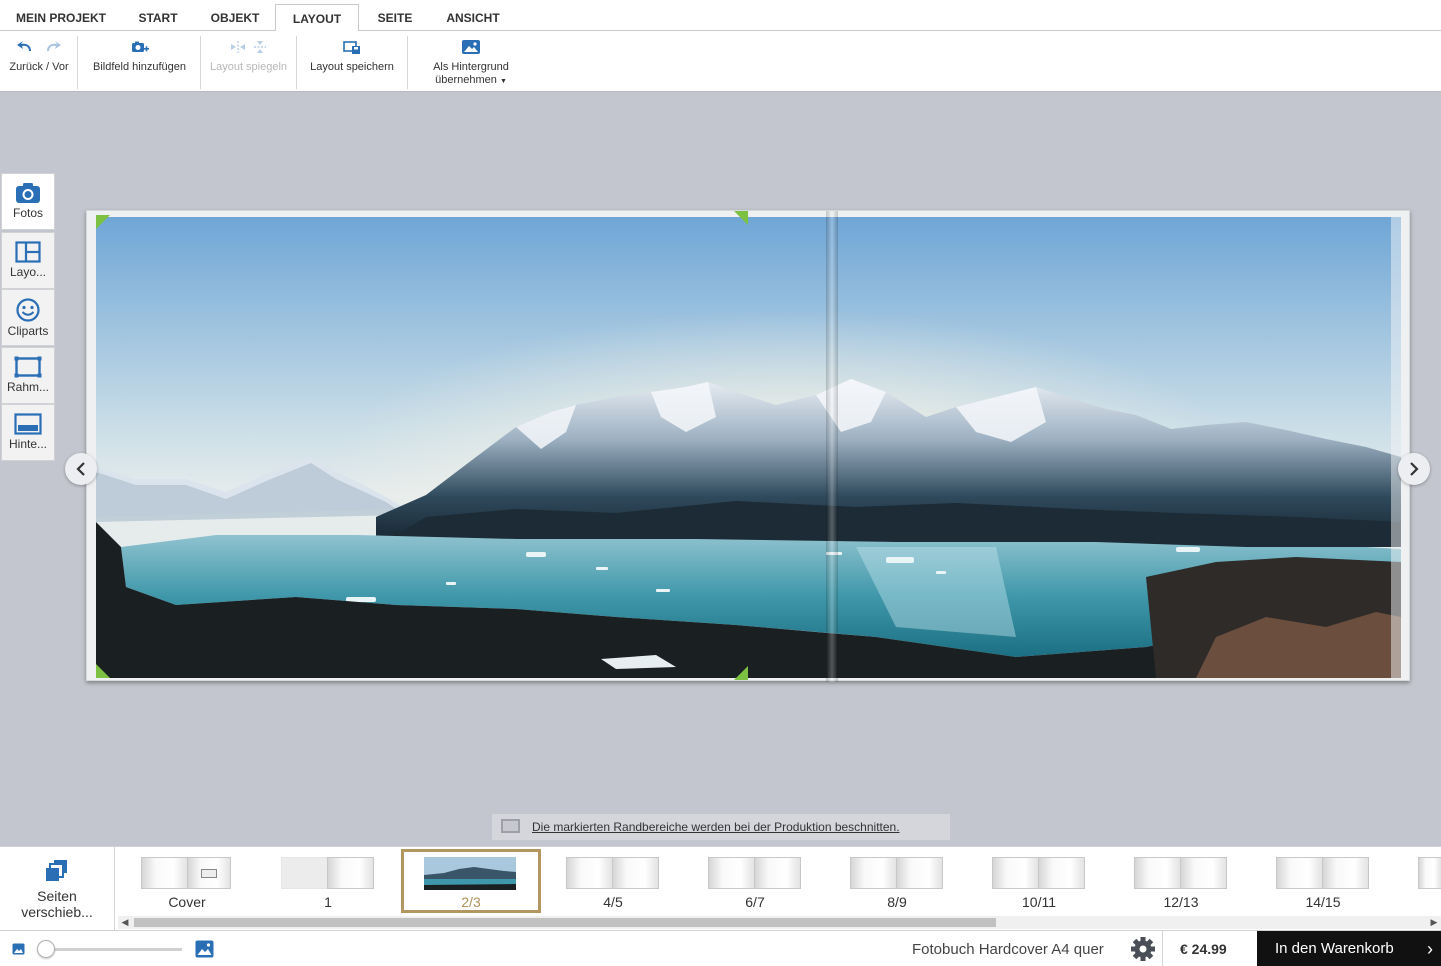 The width and height of the screenshot is (1441, 966). Describe the element at coordinates (1143, 949) in the screenshot. I see `gear-icon` at that location.